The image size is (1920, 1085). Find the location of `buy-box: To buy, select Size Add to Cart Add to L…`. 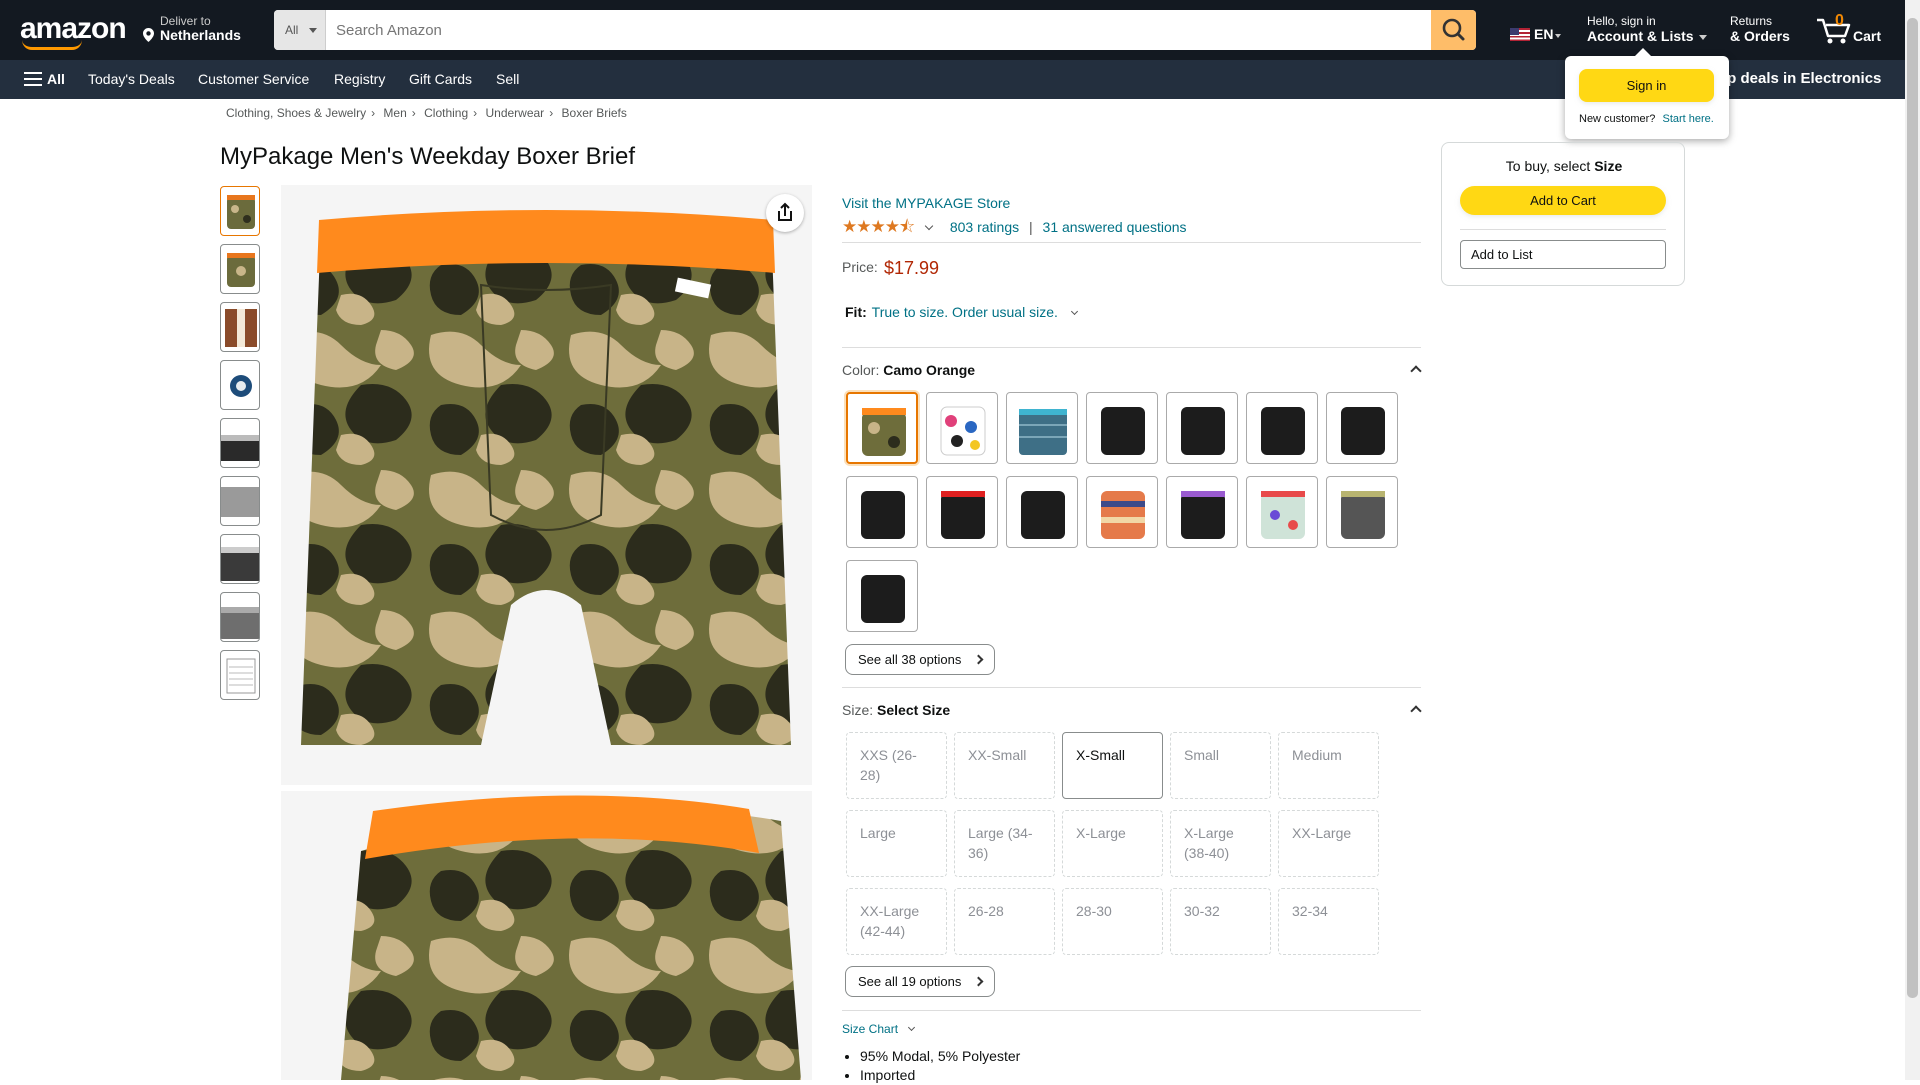

buy-box: To buy, select Size Add to Cart Add to L… is located at coordinates (1563, 214).